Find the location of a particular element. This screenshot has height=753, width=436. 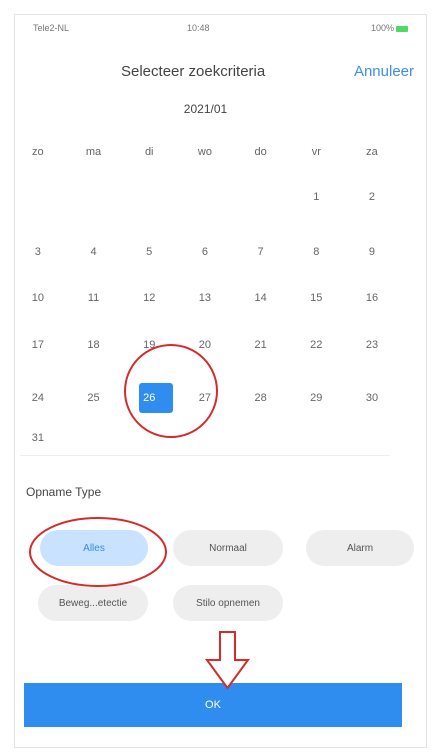

calendar-day: 20 is located at coordinates (205, 345).